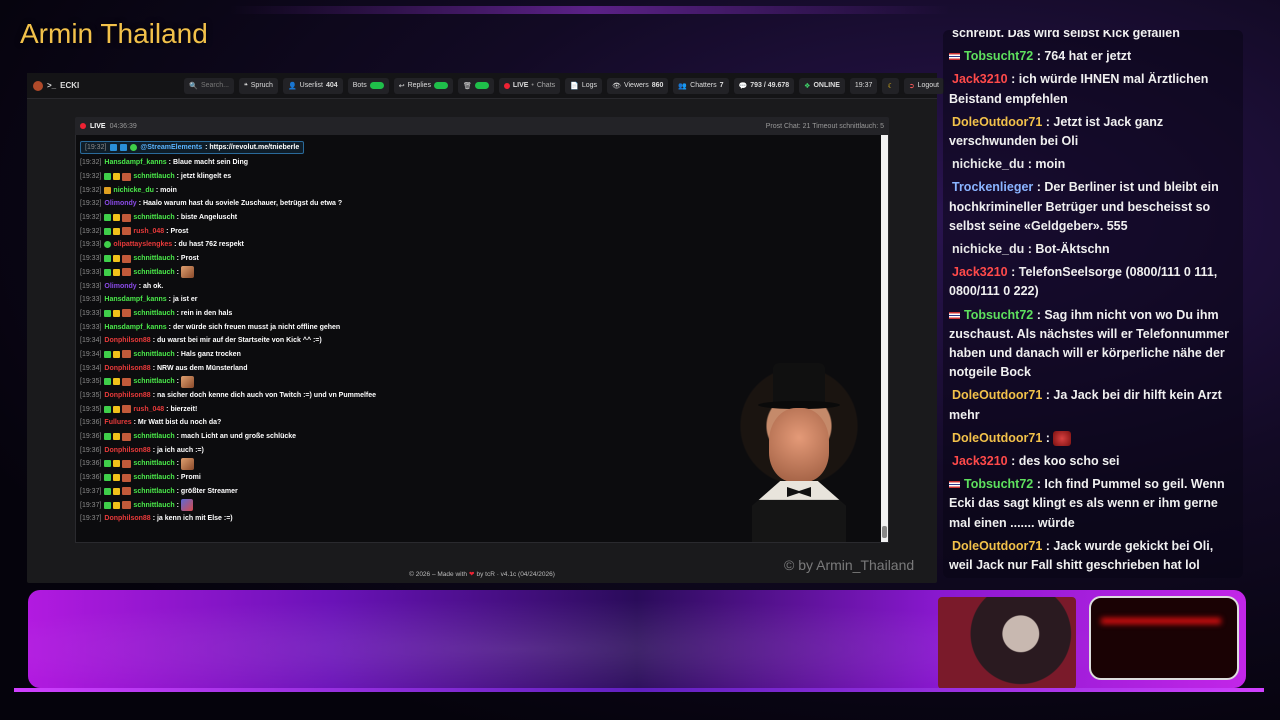 The image size is (1280, 720). Describe the element at coordinates (368, 85) in the screenshot. I see `bots-toggle: Bots` at that location.